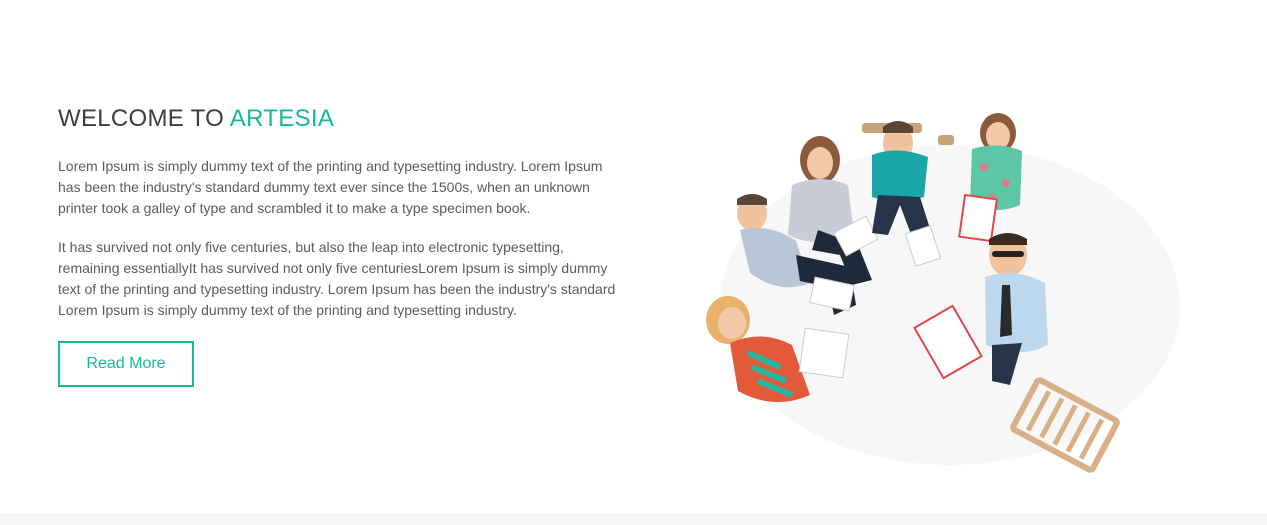 This screenshot has width=1267, height=525. Describe the element at coordinates (338, 119) in the screenshot. I see `welcome-heading: WELCOME TO ARTESIA` at that location.